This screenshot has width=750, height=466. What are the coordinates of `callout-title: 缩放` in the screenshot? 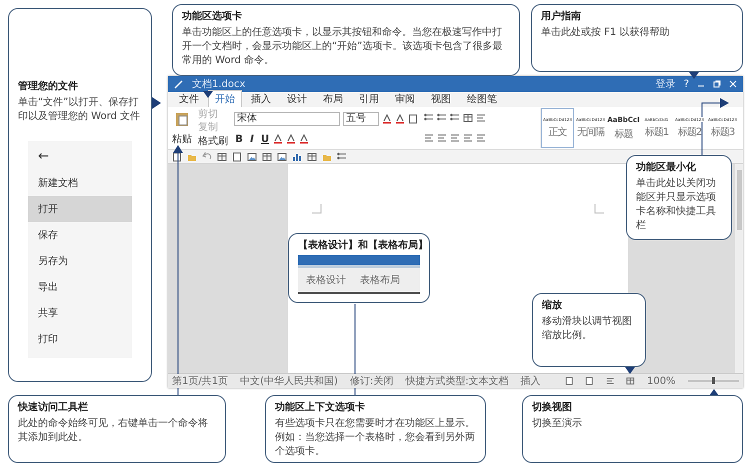 It's located at (552, 306).